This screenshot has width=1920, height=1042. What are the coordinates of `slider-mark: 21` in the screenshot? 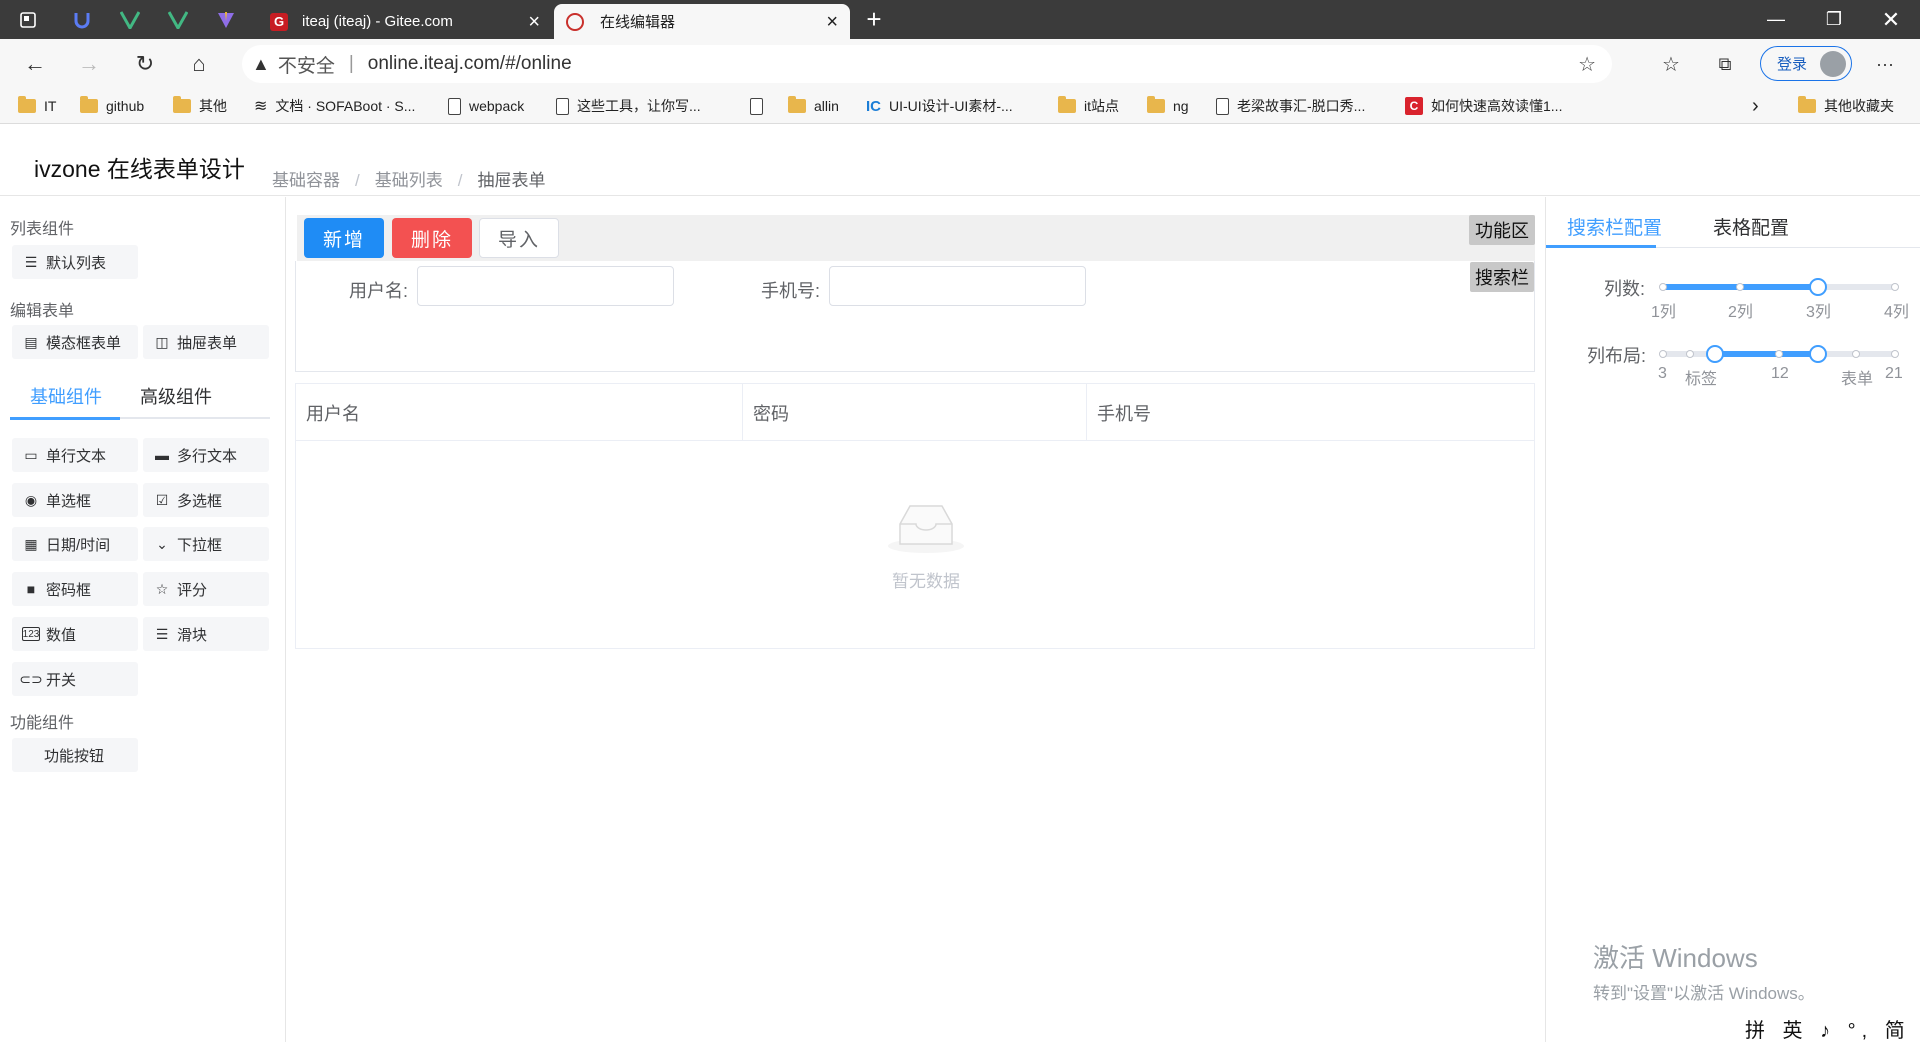 It's located at (1894, 373).